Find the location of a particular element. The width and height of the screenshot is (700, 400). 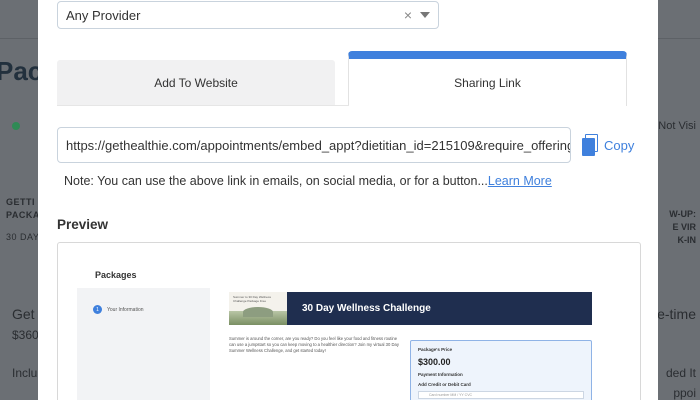

background-label-incl: Inclu is located at coordinates (25, 373).